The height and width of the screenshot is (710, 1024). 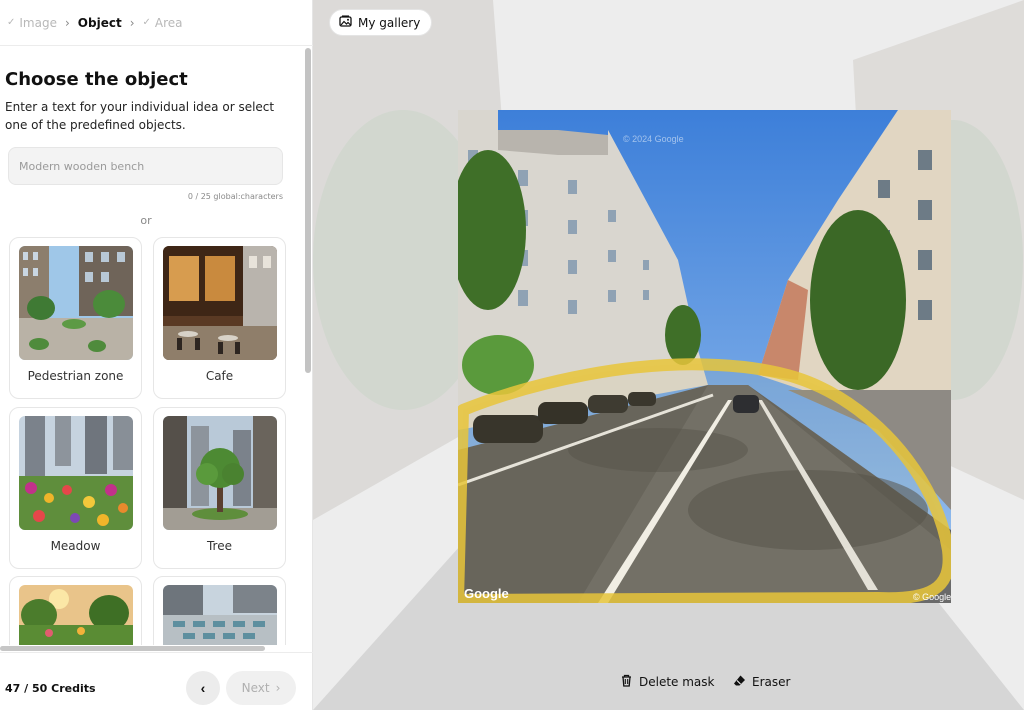 I want to click on copyright-watermark: © Google, so click(x=932, y=597).